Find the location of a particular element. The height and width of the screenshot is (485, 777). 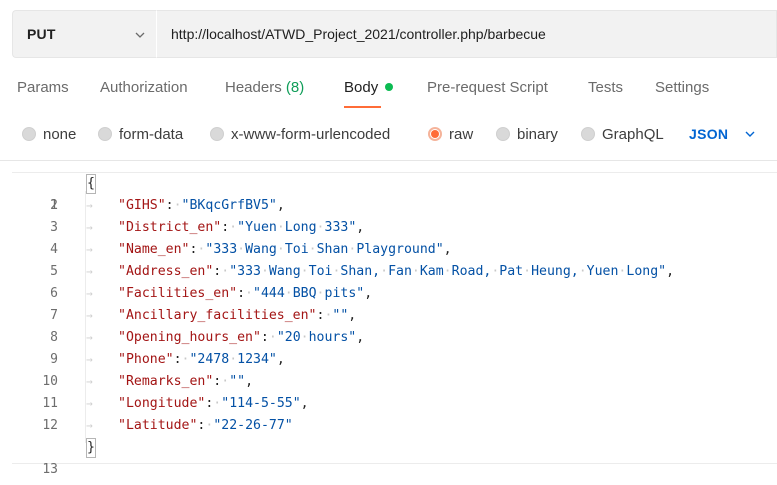

line-number: 12 is located at coordinates (50, 425).